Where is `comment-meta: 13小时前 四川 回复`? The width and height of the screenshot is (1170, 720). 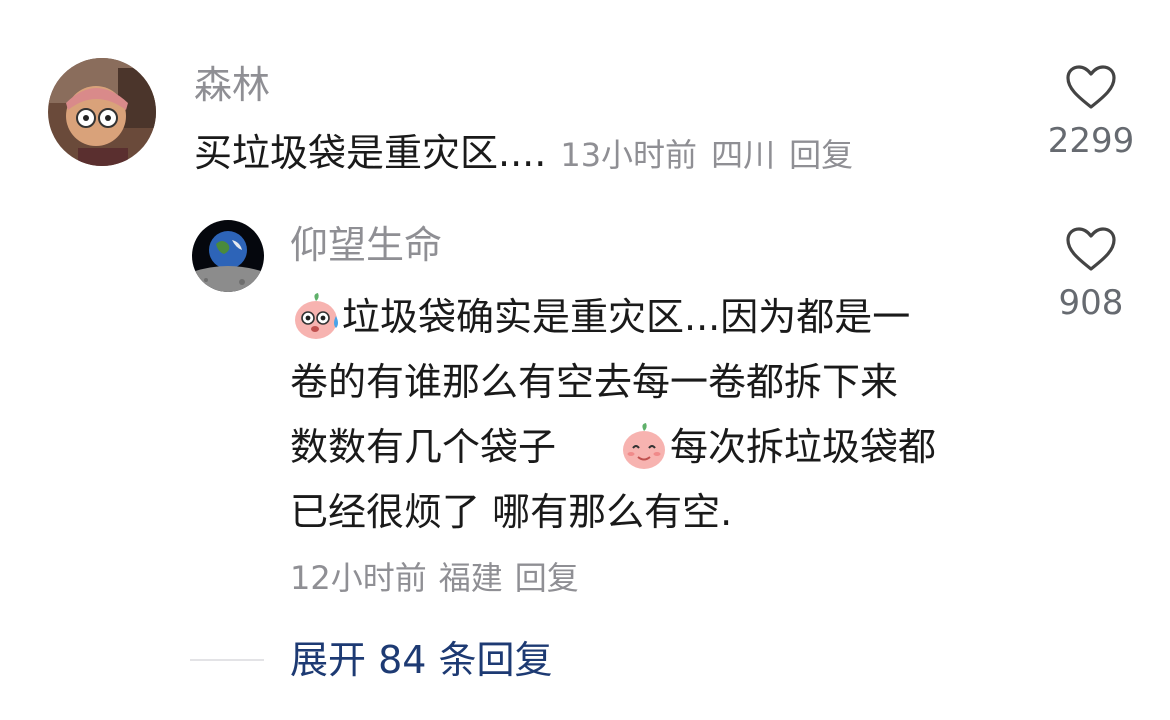 comment-meta: 13小时前 四川 回复 is located at coordinates (699, 155).